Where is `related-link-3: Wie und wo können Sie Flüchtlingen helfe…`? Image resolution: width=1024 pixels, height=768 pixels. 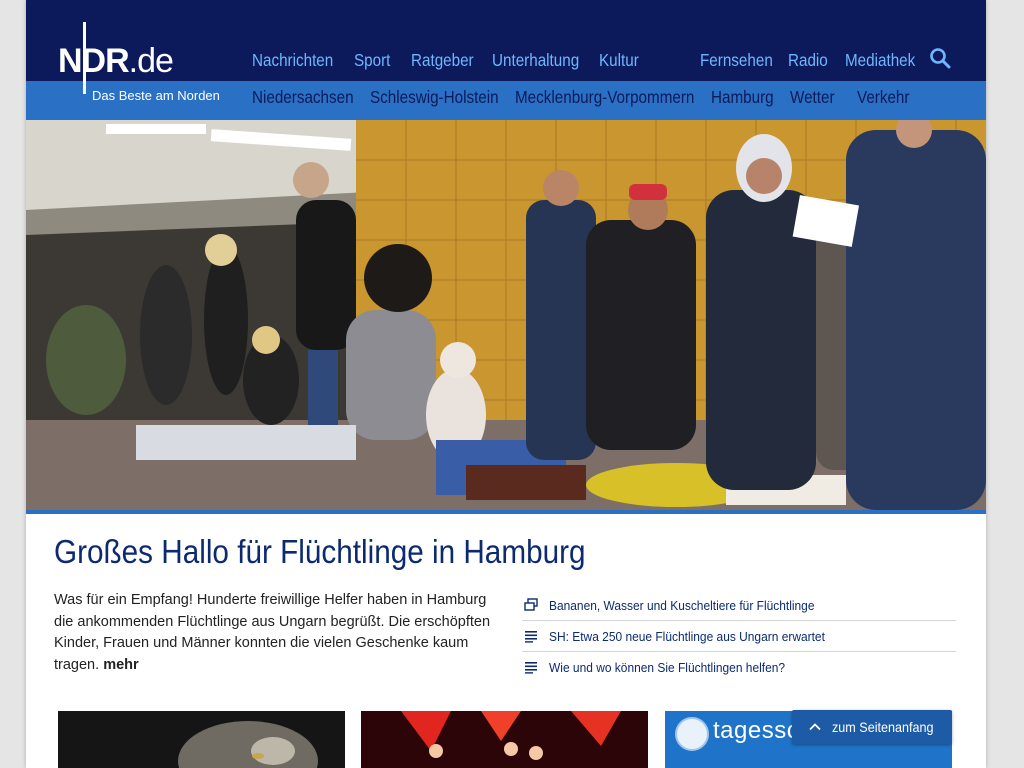
related-link-3: Wie und wo können Sie Flüchtlingen helfe… is located at coordinates (739, 667).